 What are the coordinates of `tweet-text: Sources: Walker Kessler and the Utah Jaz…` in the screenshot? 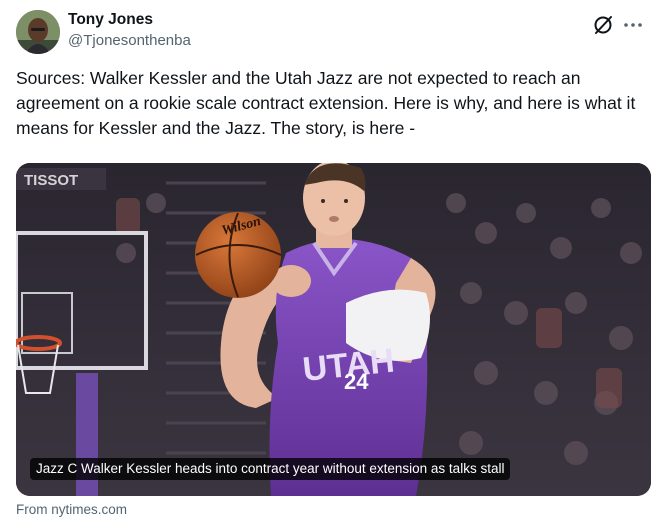 It's located at (326, 103).